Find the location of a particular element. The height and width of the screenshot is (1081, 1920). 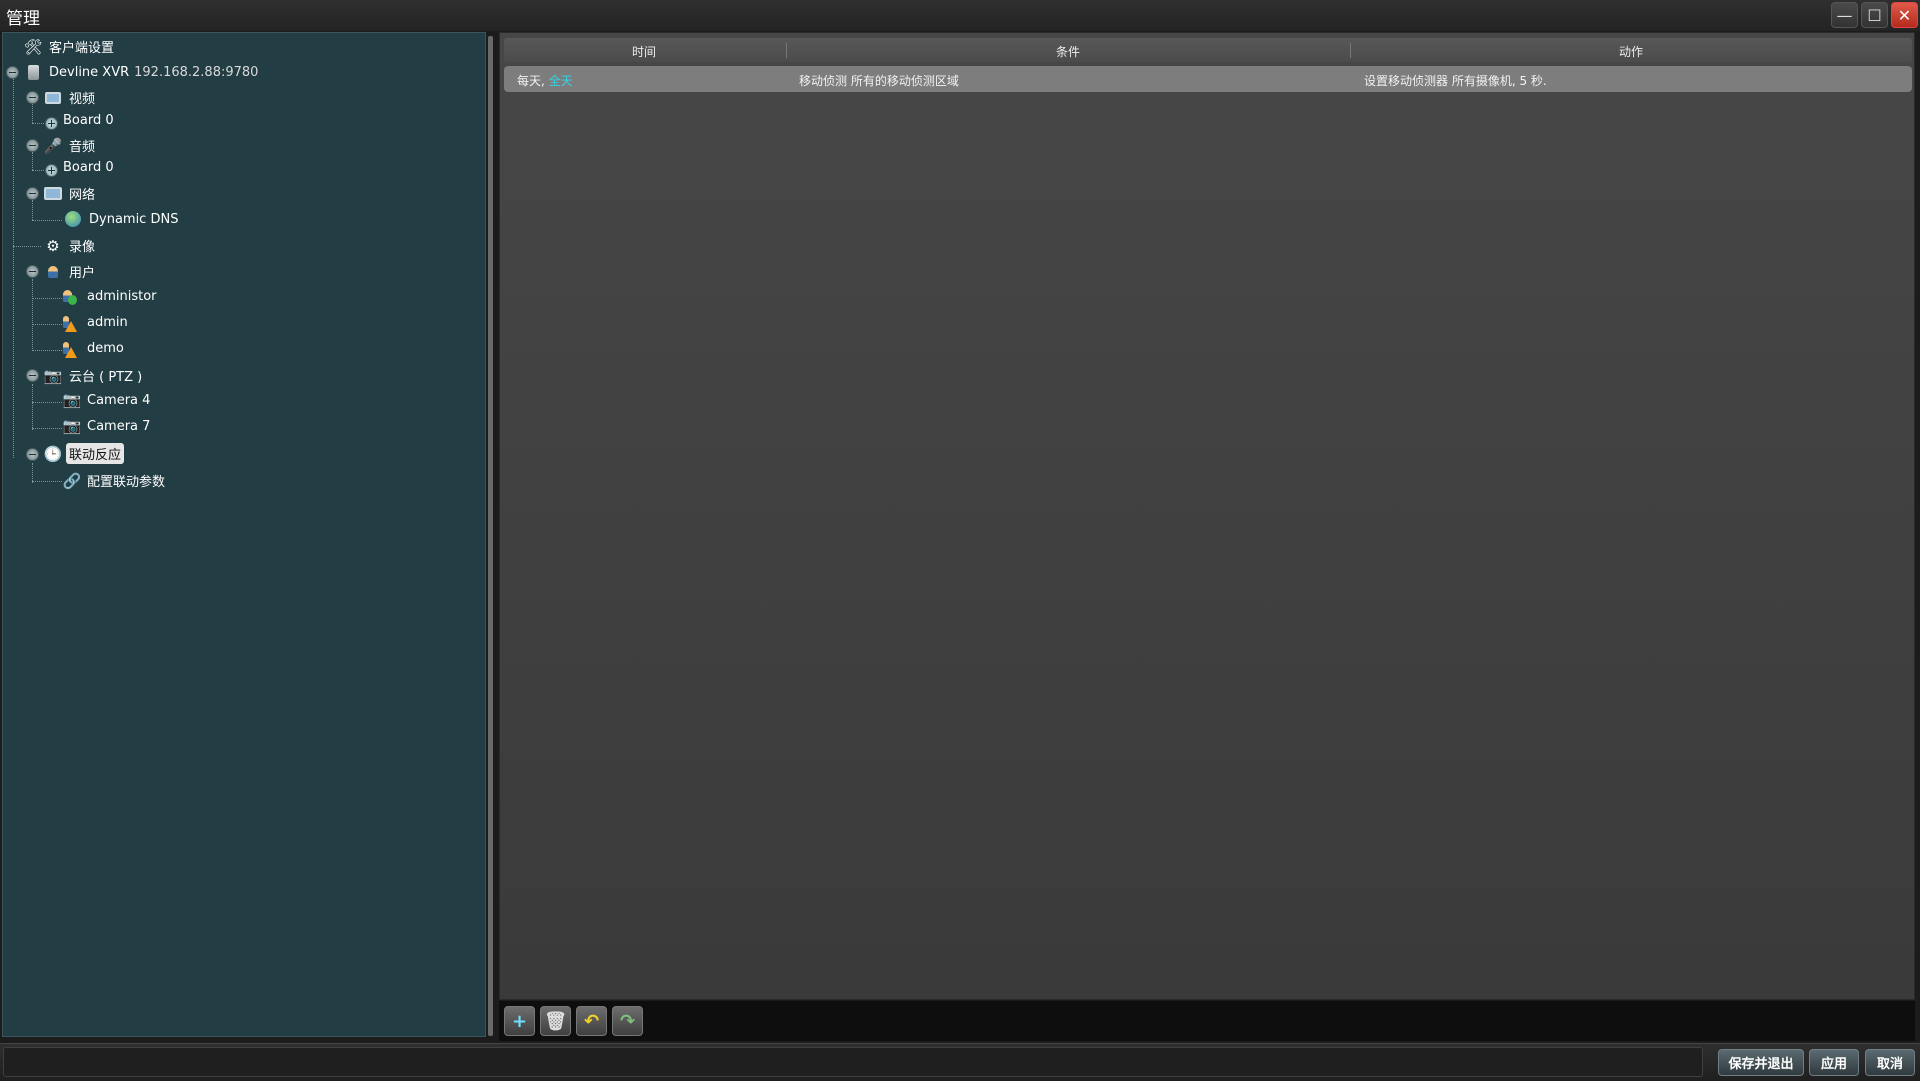

tree-item-recording: ⚙ 录像 is located at coordinates (70, 245).